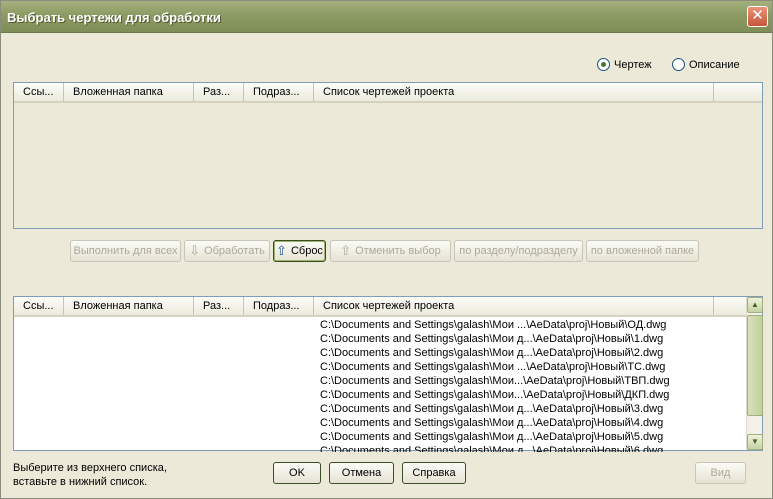  What do you see at coordinates (714, 64) in the screenshot?
I see `radio-description-label: Описание` at bounding box center [714, 64].